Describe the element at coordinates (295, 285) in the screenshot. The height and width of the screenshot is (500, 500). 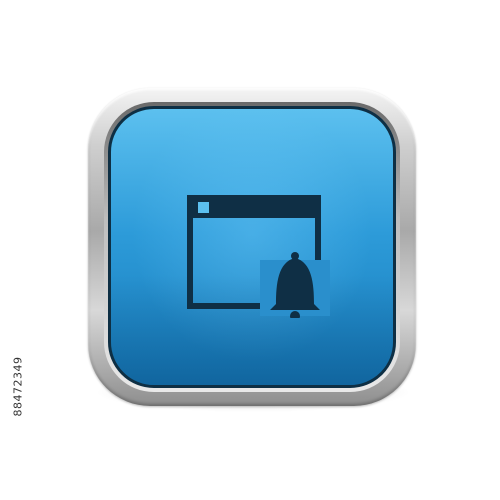
I see `bell-icon` at that location.